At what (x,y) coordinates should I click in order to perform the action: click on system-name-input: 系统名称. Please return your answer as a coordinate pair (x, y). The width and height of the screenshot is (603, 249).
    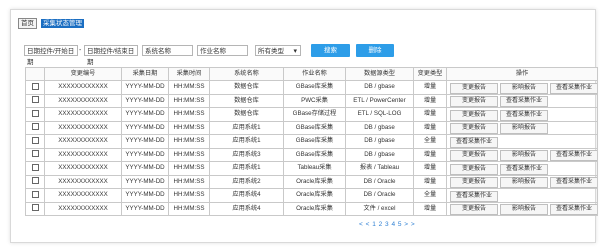
    Looking at the image, I should click on (167, 50).